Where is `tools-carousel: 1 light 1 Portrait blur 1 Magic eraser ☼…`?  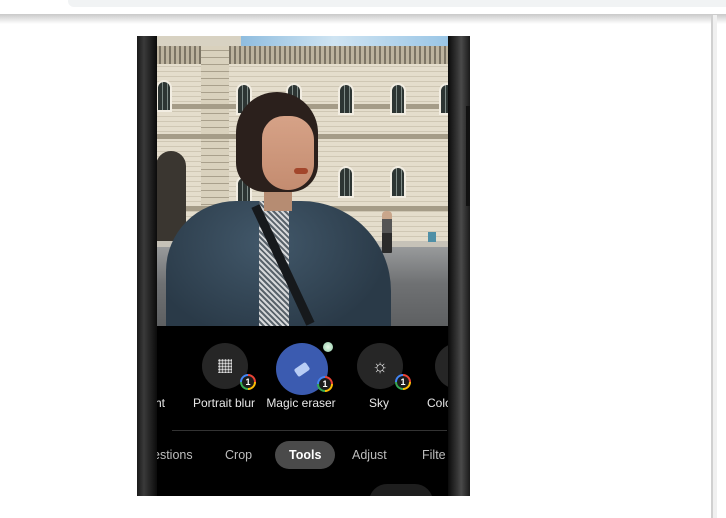
tools-carousel: 1 light 1 Portrait blur 1 Magic eraser ☼… is located at coordinates (303, 376).